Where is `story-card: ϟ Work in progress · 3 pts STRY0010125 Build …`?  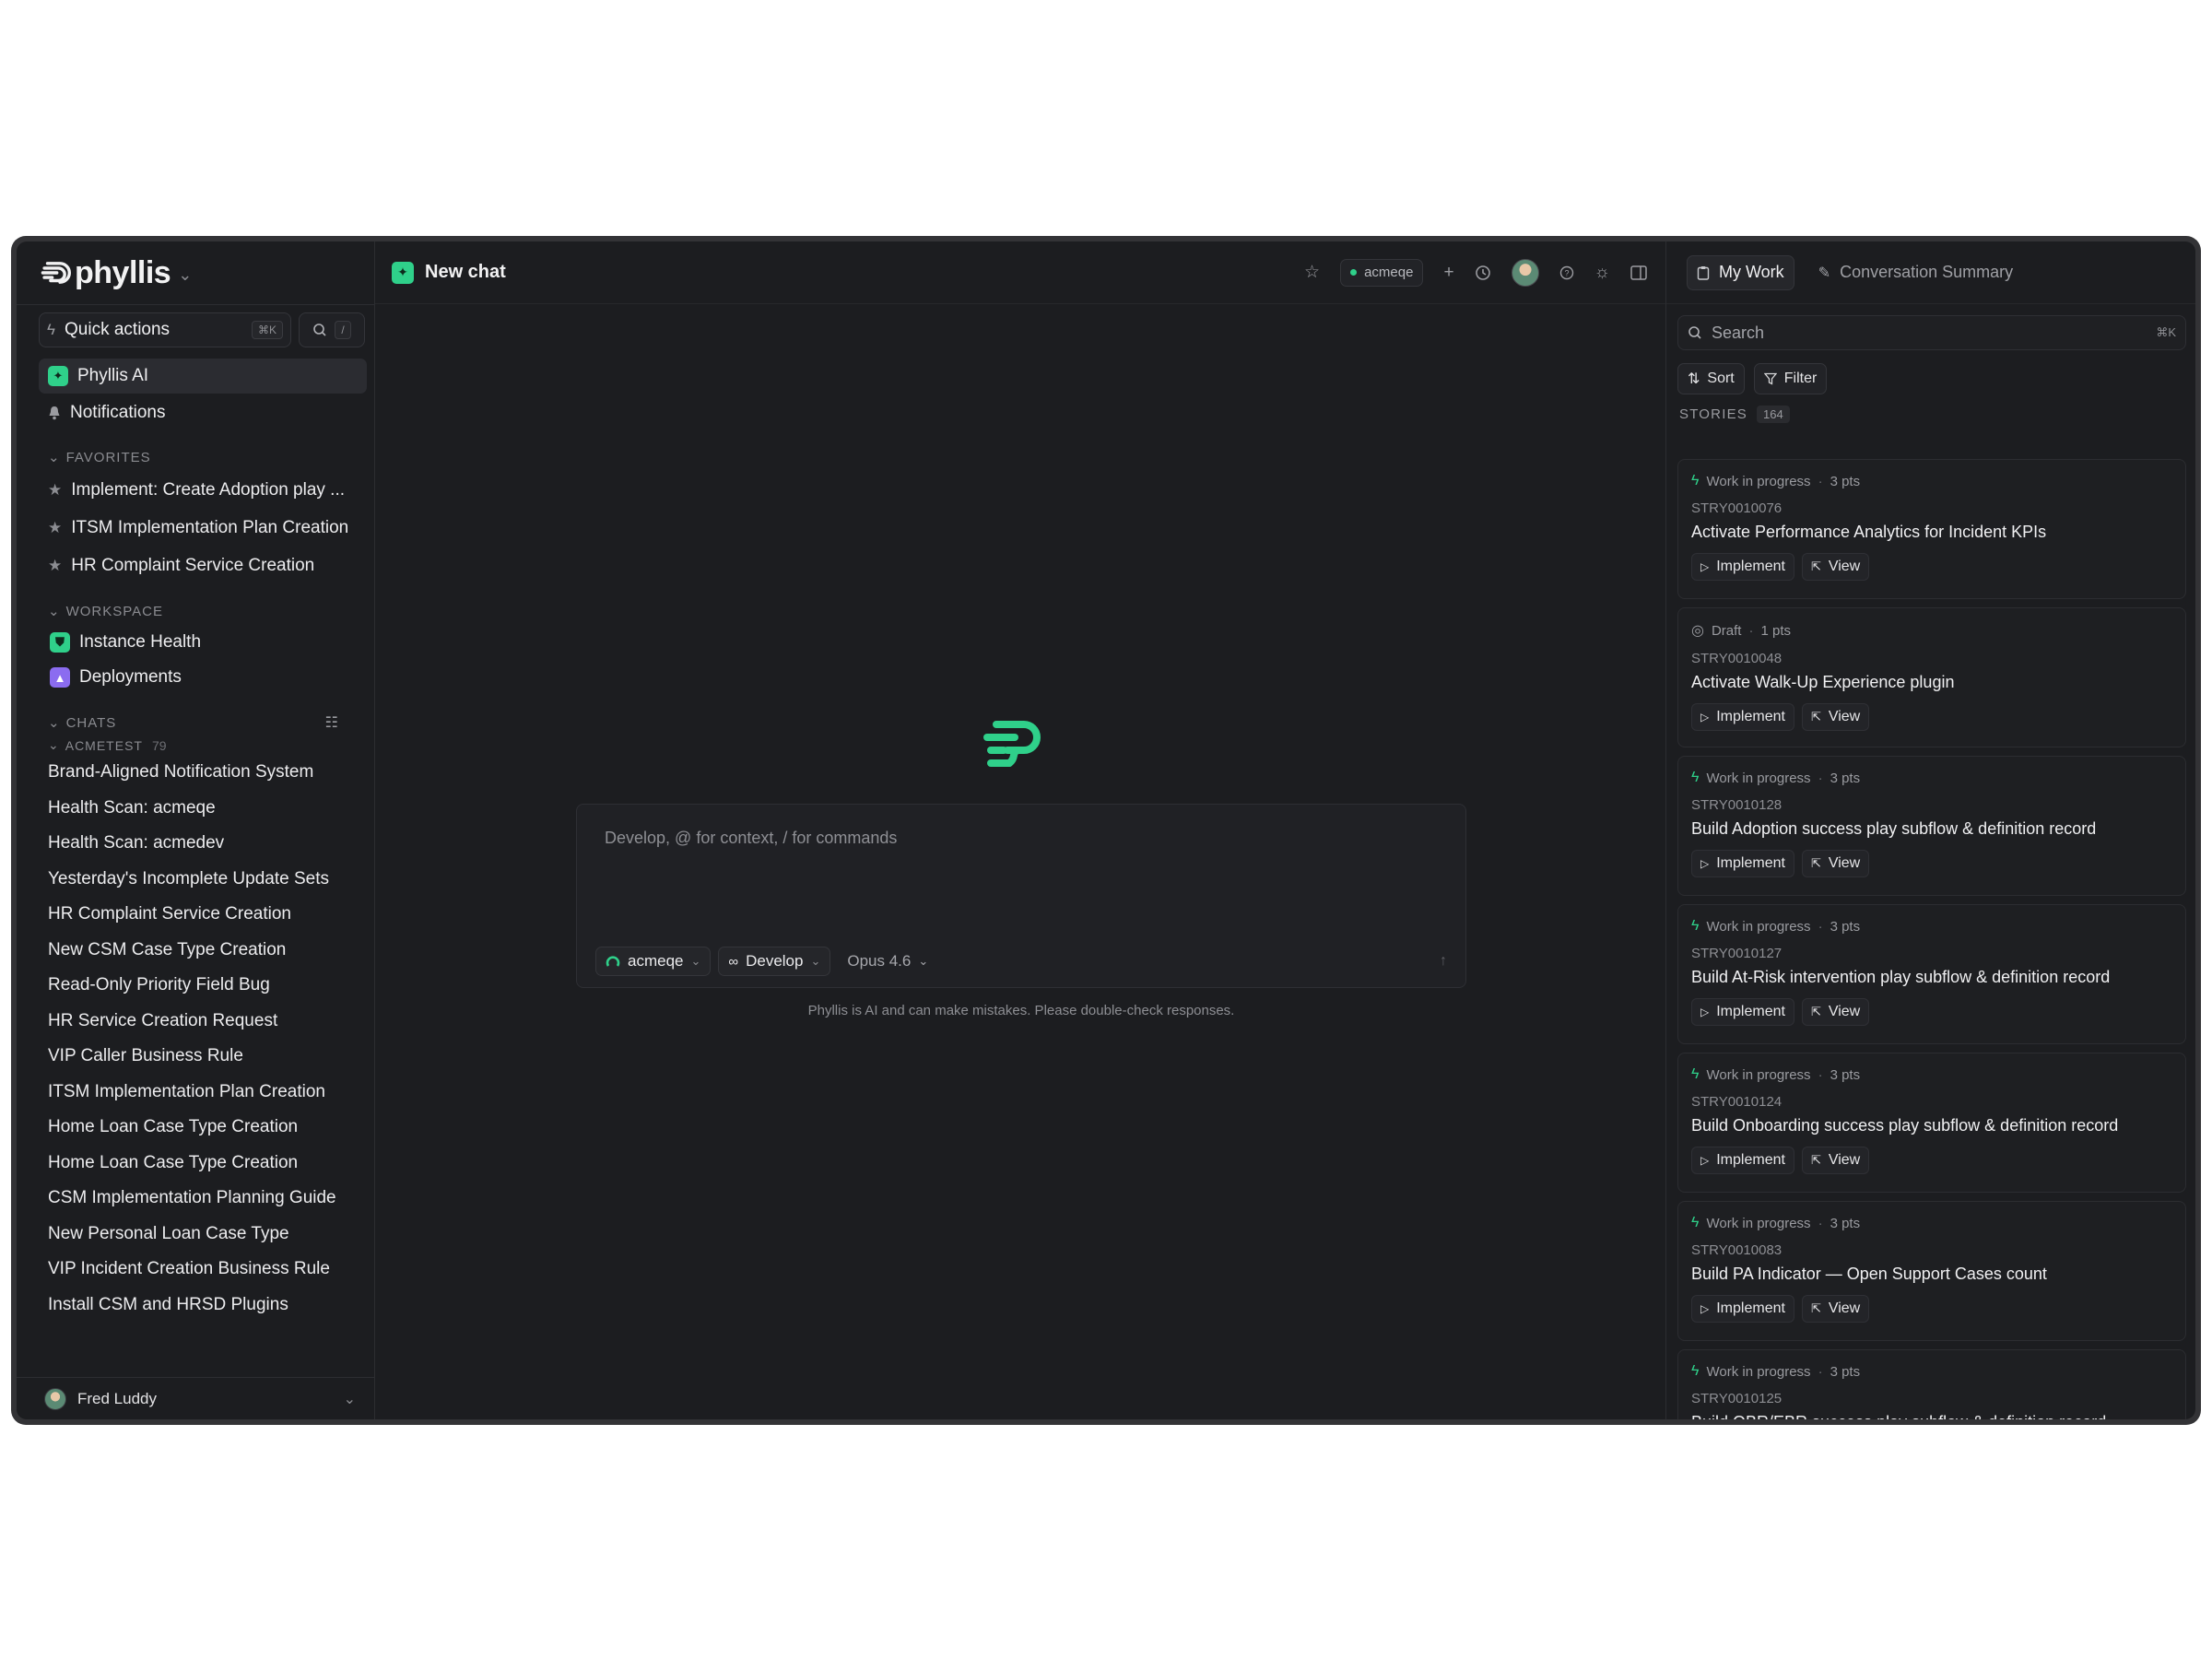
story-card: ϟ Work in progress · 3 pts STRY0010125 Build … is located at coordinates (1931, 1384).